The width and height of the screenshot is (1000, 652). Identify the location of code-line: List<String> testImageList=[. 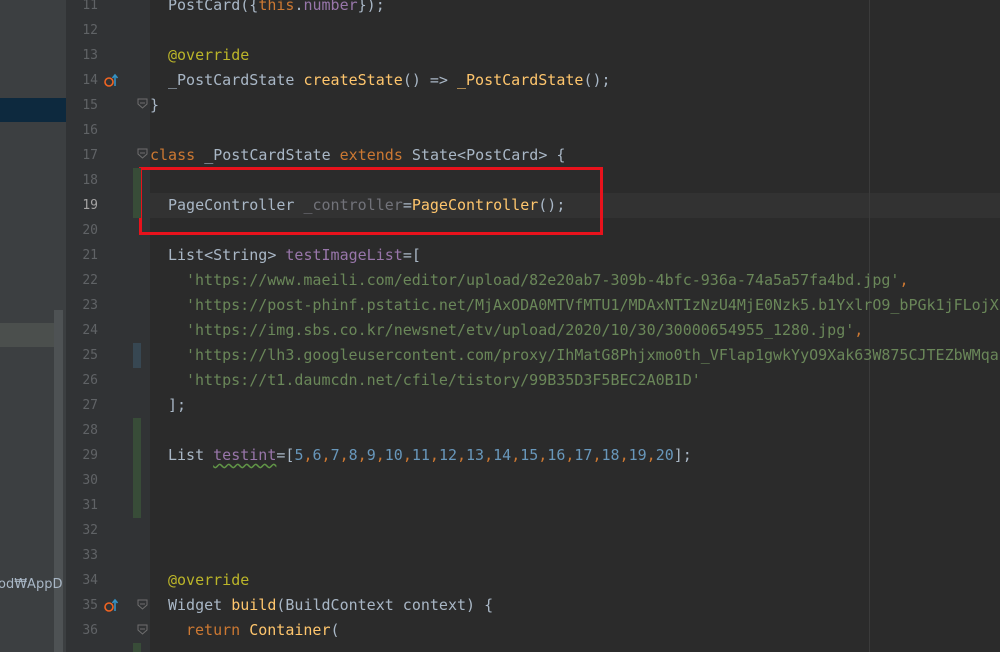
(294, 255).